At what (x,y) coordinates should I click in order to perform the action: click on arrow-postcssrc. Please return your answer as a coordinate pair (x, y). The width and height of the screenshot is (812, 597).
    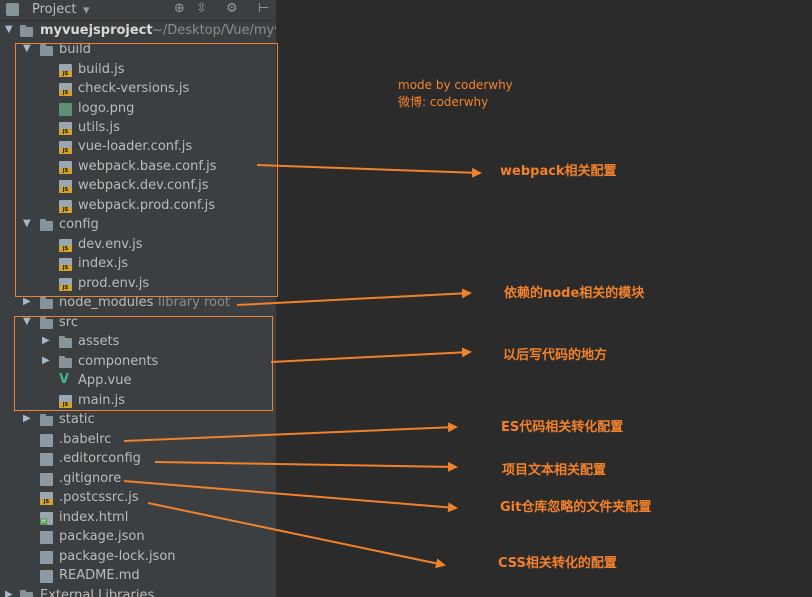
    Looking at the image, I should click on (296, 535).